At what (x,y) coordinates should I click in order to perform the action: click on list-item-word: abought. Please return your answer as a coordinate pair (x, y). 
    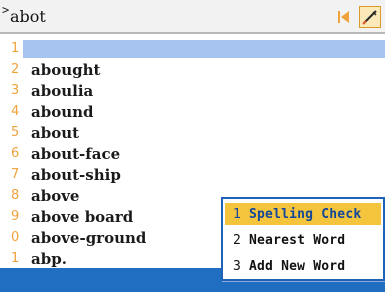
    Looking at the image, I should click on (66, 70).